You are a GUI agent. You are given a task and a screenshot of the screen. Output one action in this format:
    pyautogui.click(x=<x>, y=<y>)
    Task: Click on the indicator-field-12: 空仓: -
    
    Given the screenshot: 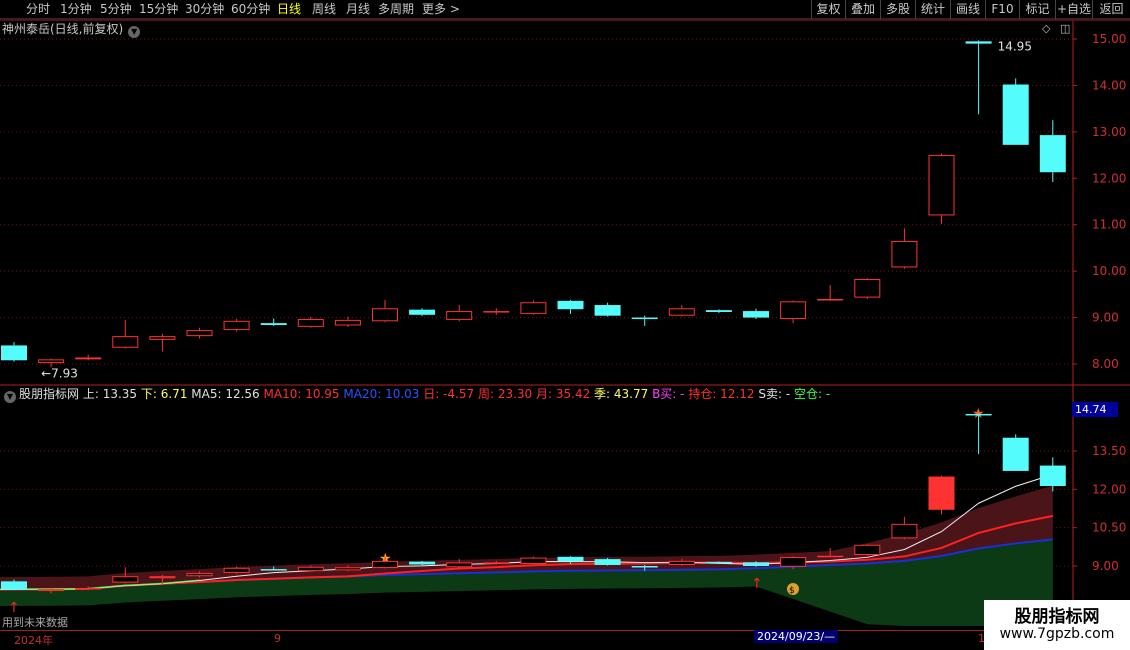 What is the action you would take?
    pyautogui.click(x=810, y=394)
    